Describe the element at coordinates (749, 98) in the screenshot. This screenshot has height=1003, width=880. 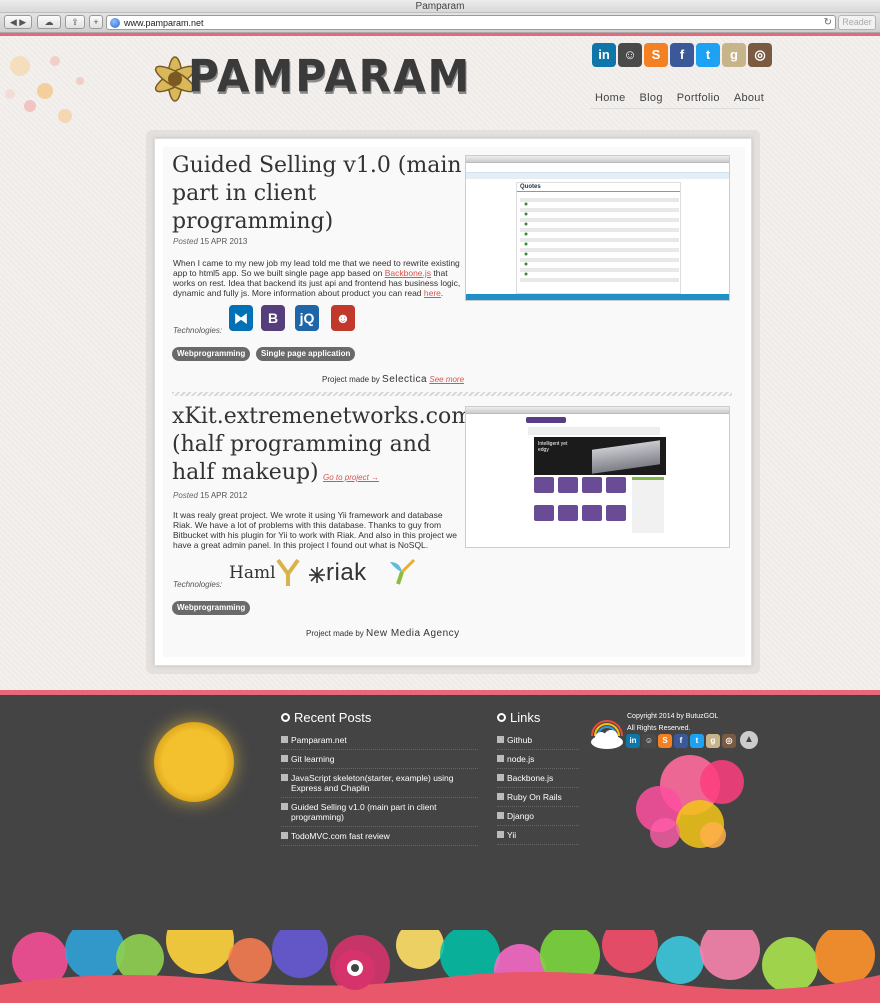
I see `nav-about: About` at that location.